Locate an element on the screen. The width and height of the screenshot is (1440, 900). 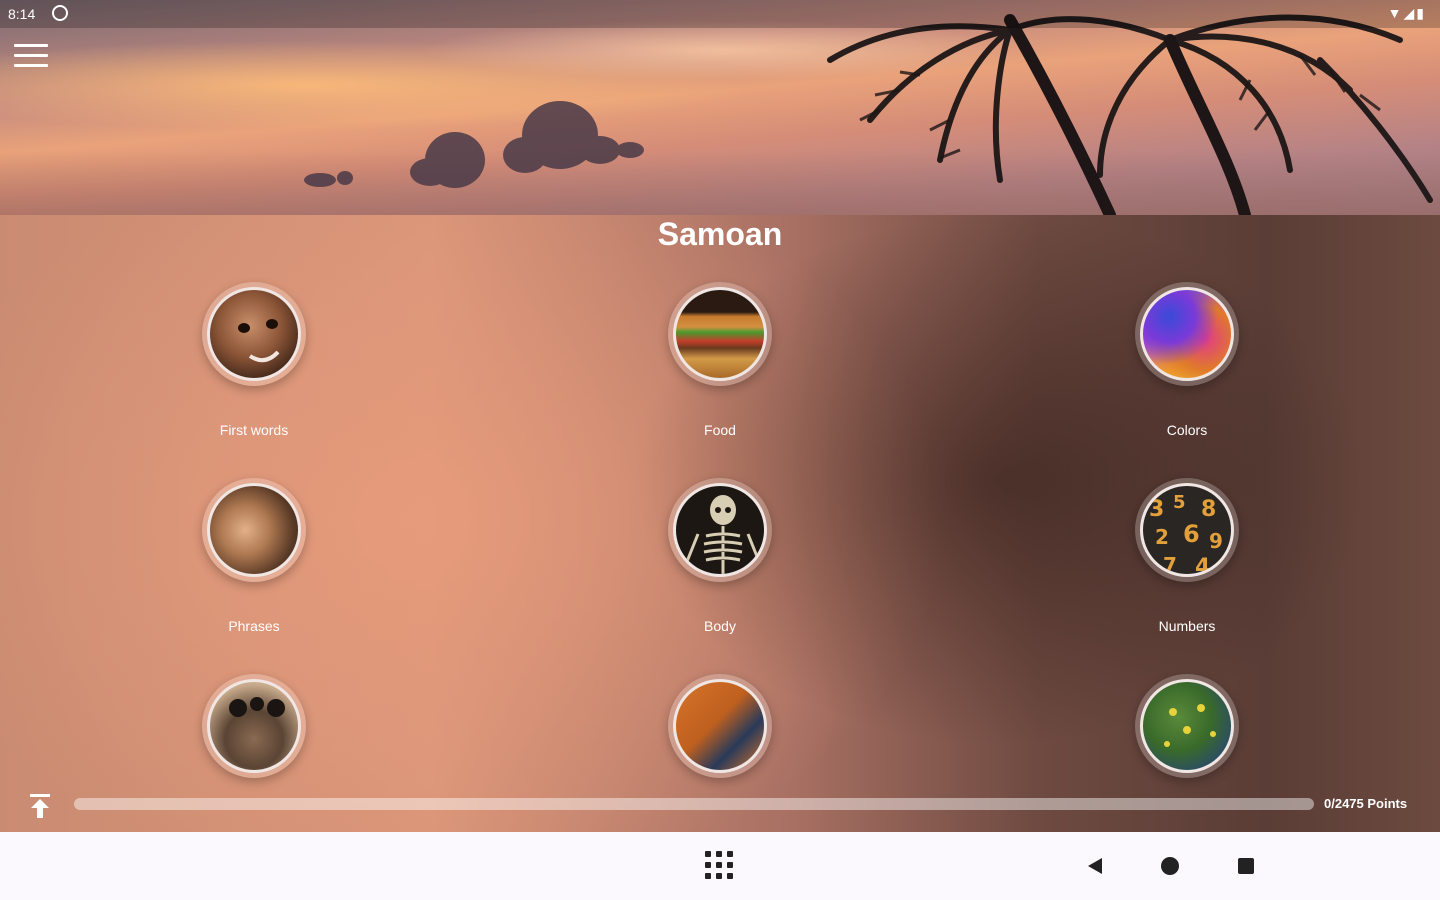
alarm-clock-photo is located at coordinates (254, 726).